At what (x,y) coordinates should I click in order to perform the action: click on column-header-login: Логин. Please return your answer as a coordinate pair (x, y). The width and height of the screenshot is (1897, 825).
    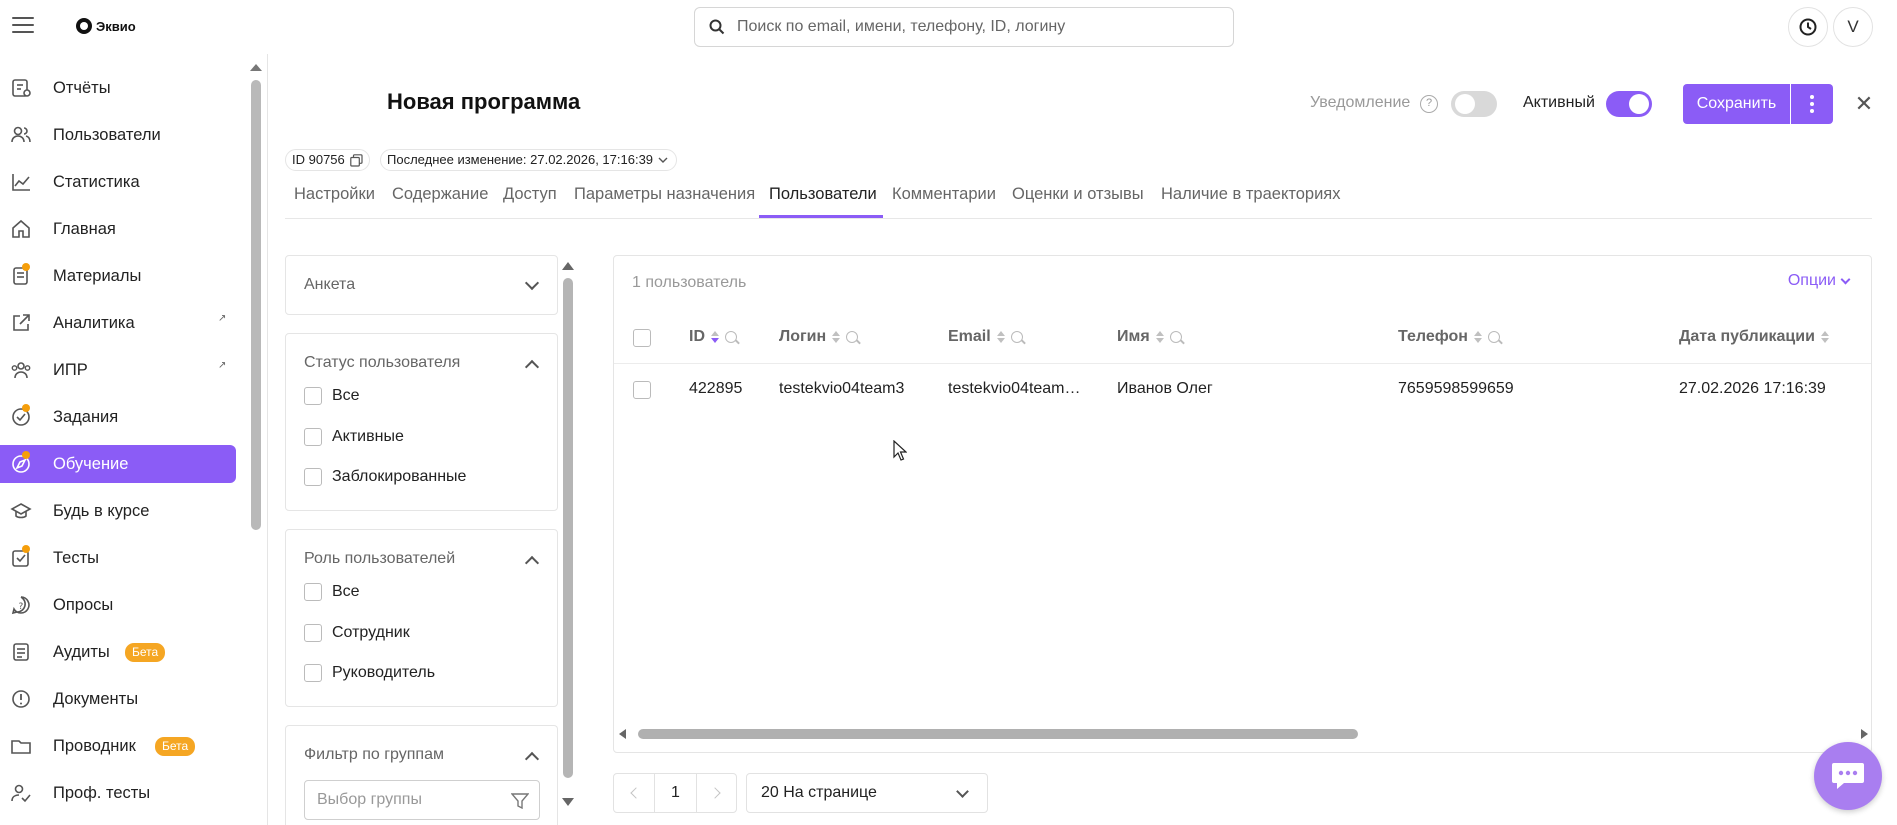
    Looking at the image, I should click on (819, 337).